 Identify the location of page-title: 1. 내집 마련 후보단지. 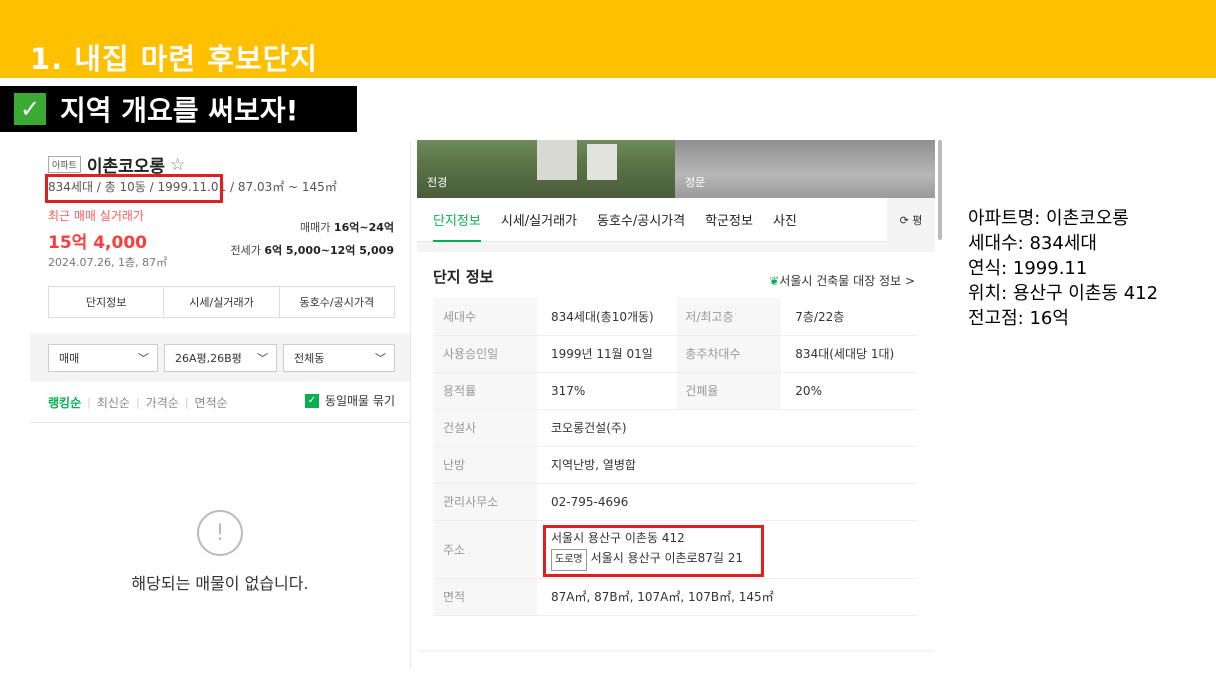
(174, 59).